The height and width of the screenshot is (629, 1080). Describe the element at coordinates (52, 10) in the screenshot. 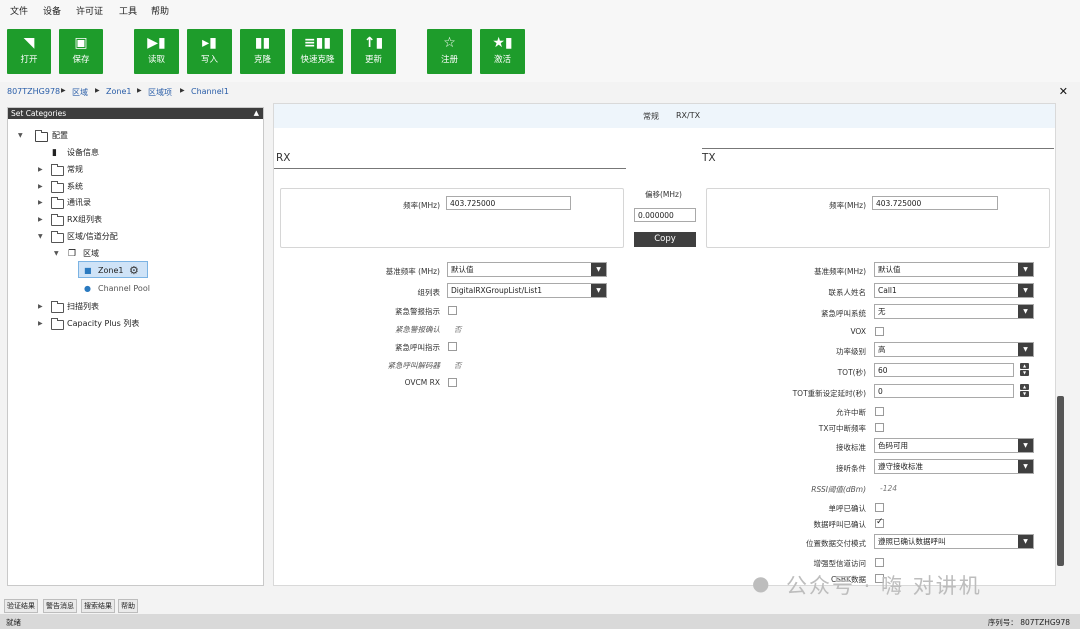

I see `menu-device: 设备` at that location.